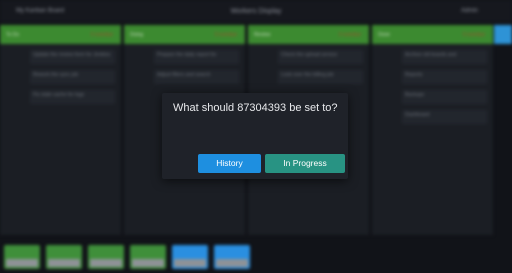 The height and width of the screenshot is (273, 512). Describe the element at coordinates (13, 35) in the screenshot. I see `column-title: To Do` at that location.